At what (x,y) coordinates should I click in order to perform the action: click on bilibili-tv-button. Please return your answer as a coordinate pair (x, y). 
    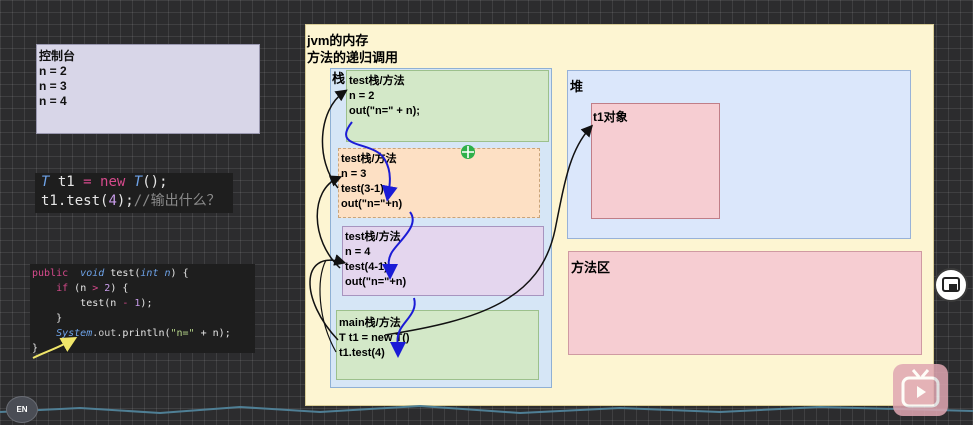
    Looking at the image, I should click on (920, 390).